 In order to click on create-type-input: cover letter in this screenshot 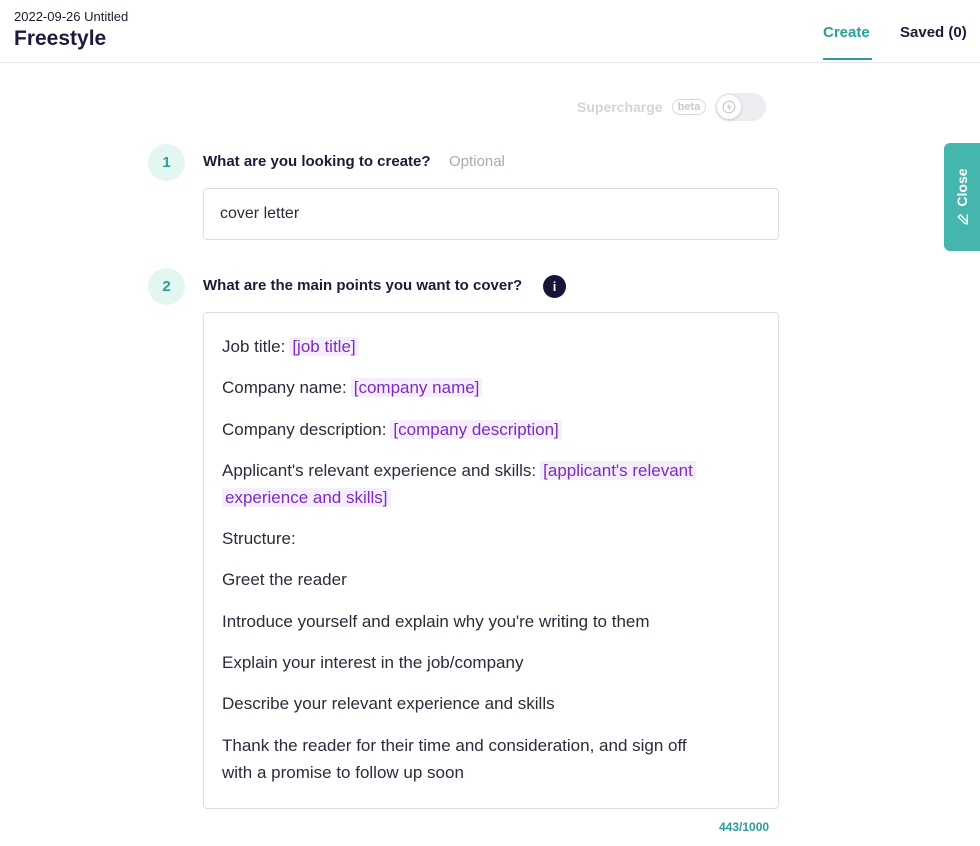, I will do `click(491, 214)`.